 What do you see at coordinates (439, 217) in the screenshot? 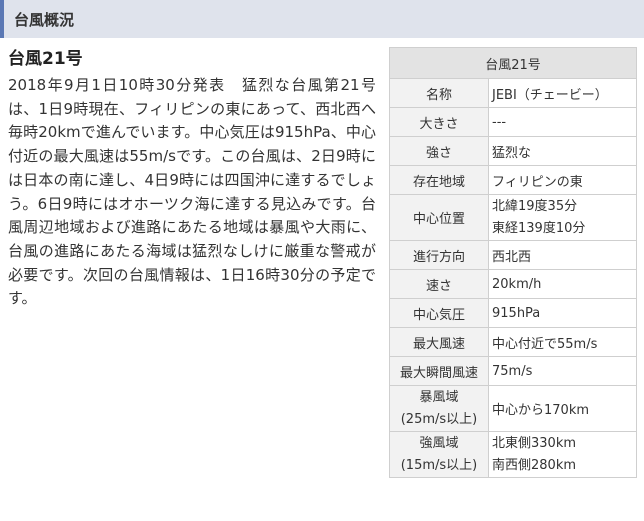
I see `row-label-center-position: 中心位置` at bounding box center [439, 217].